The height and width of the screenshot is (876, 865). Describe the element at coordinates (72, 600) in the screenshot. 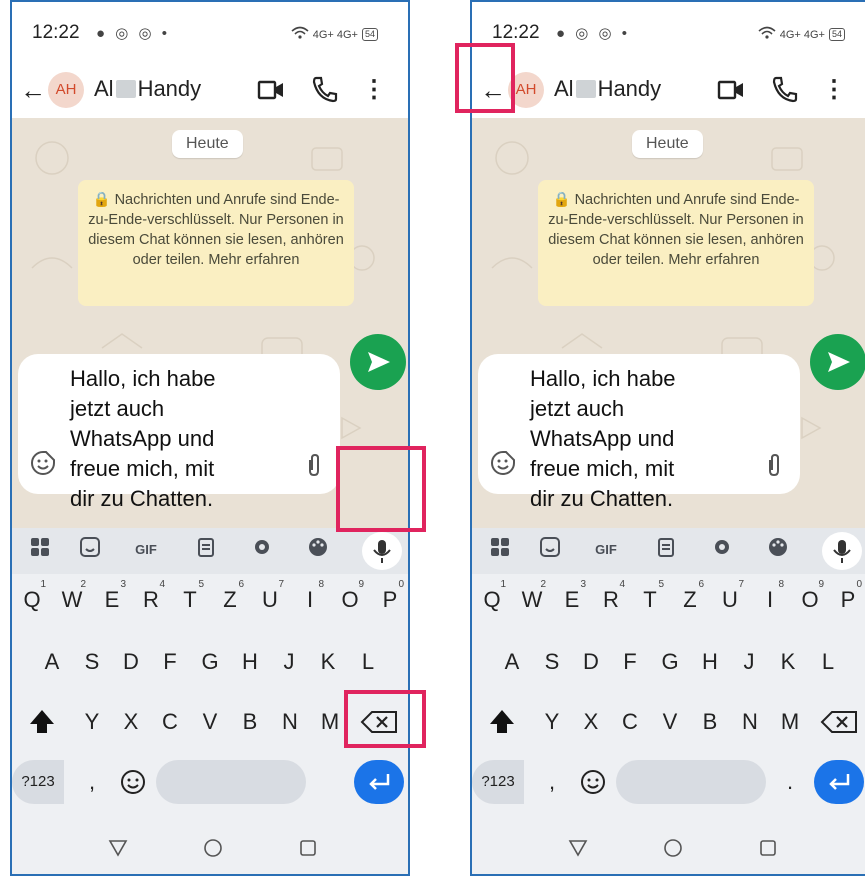

I see `key: W2` at that location.